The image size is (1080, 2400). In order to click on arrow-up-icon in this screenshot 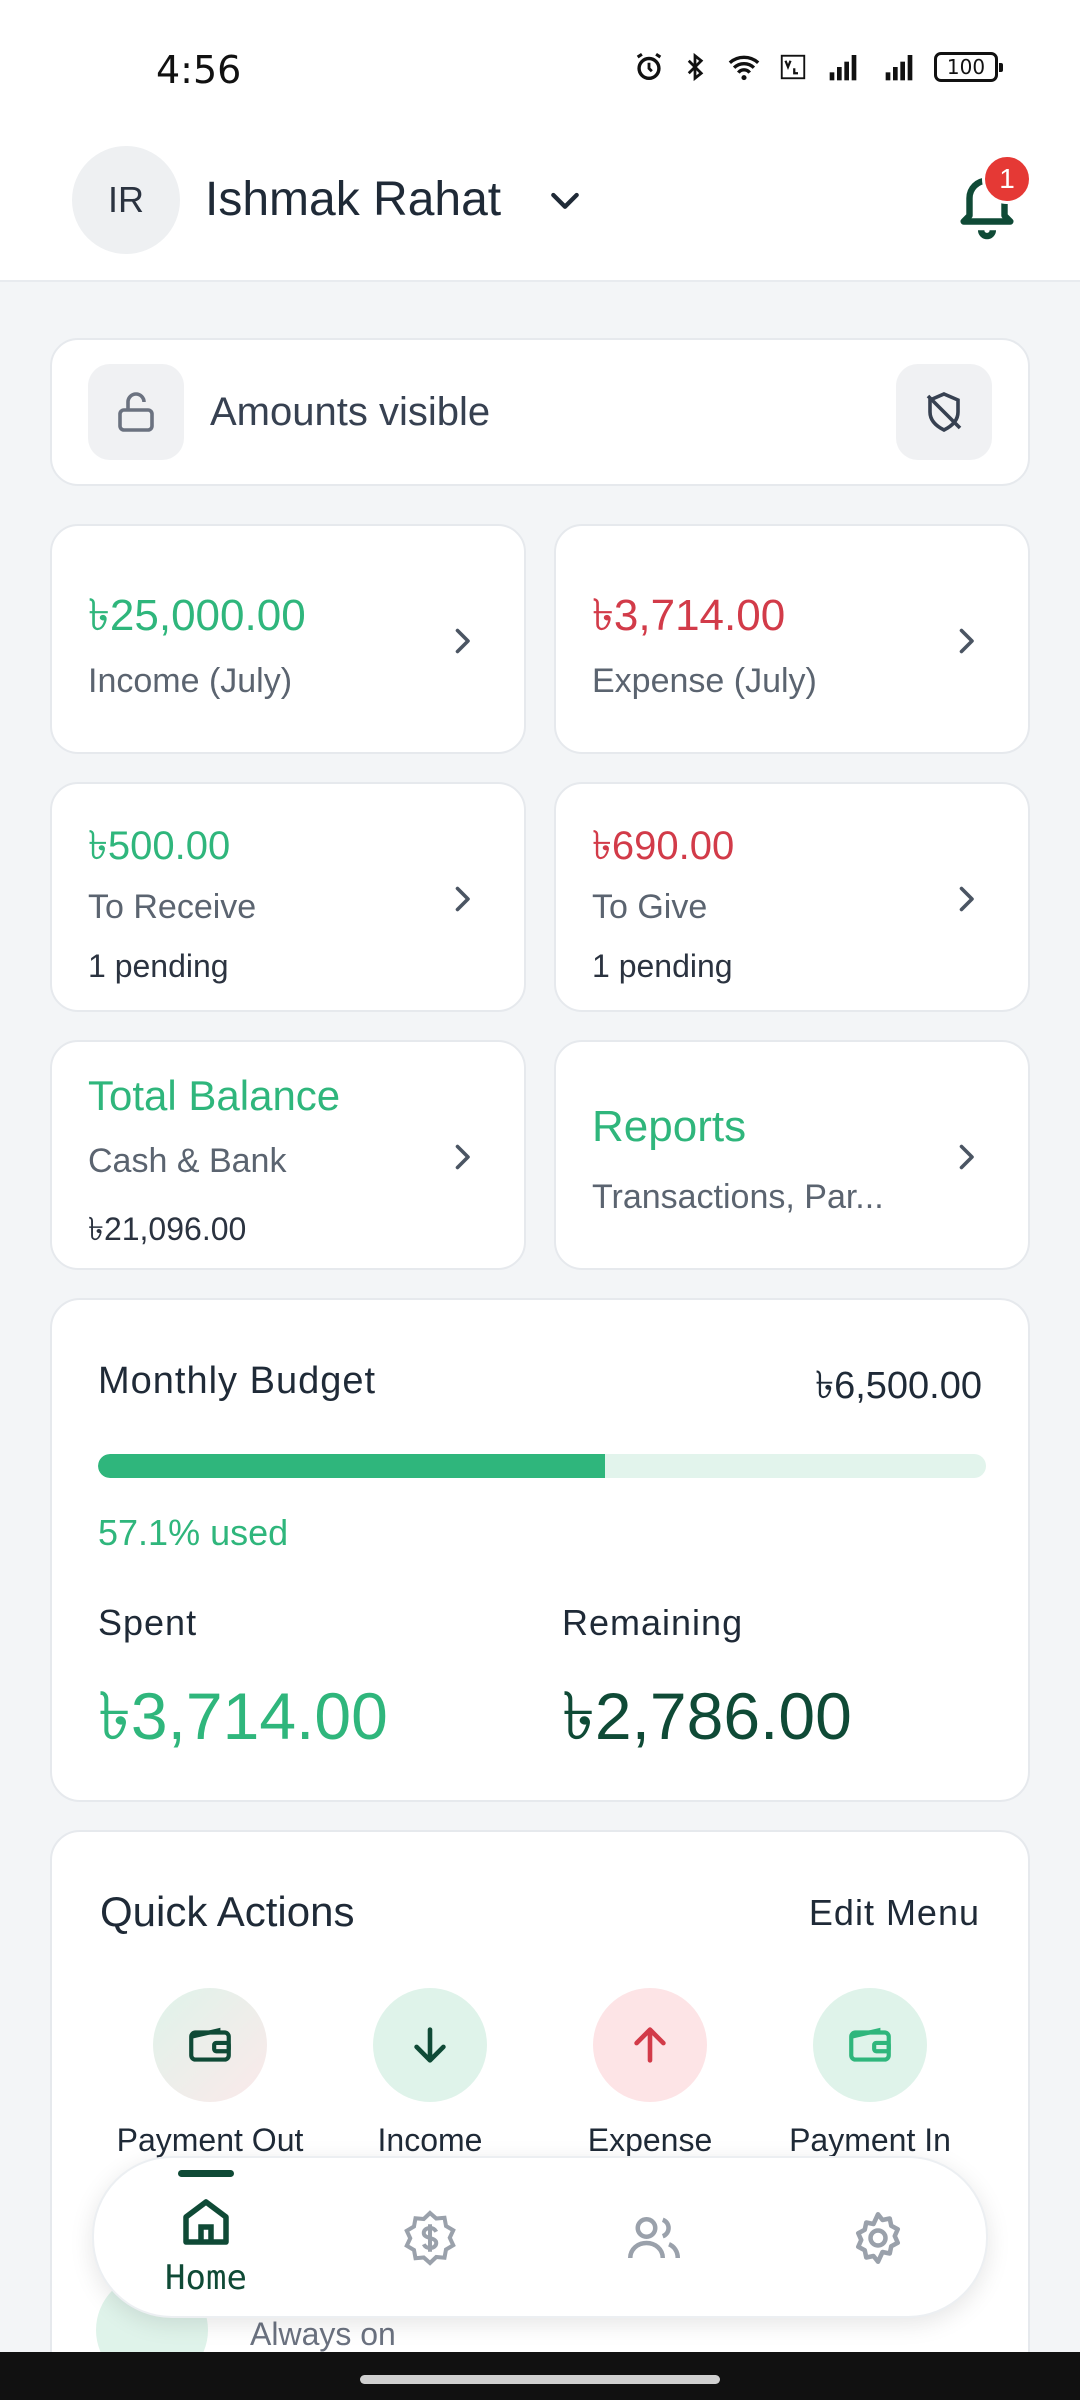, I will do `click(650, 2045)`.